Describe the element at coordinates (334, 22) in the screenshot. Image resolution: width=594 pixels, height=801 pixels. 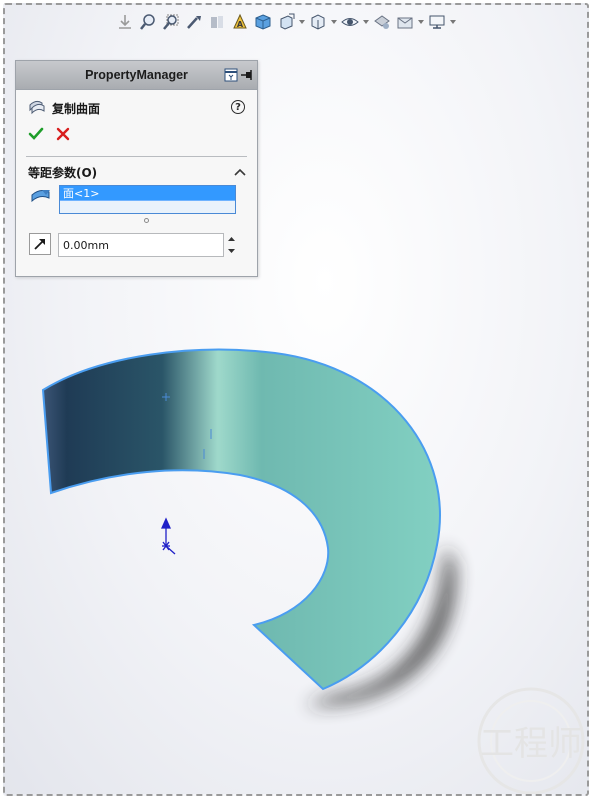
I see `hide-show-dropdown` at that location.